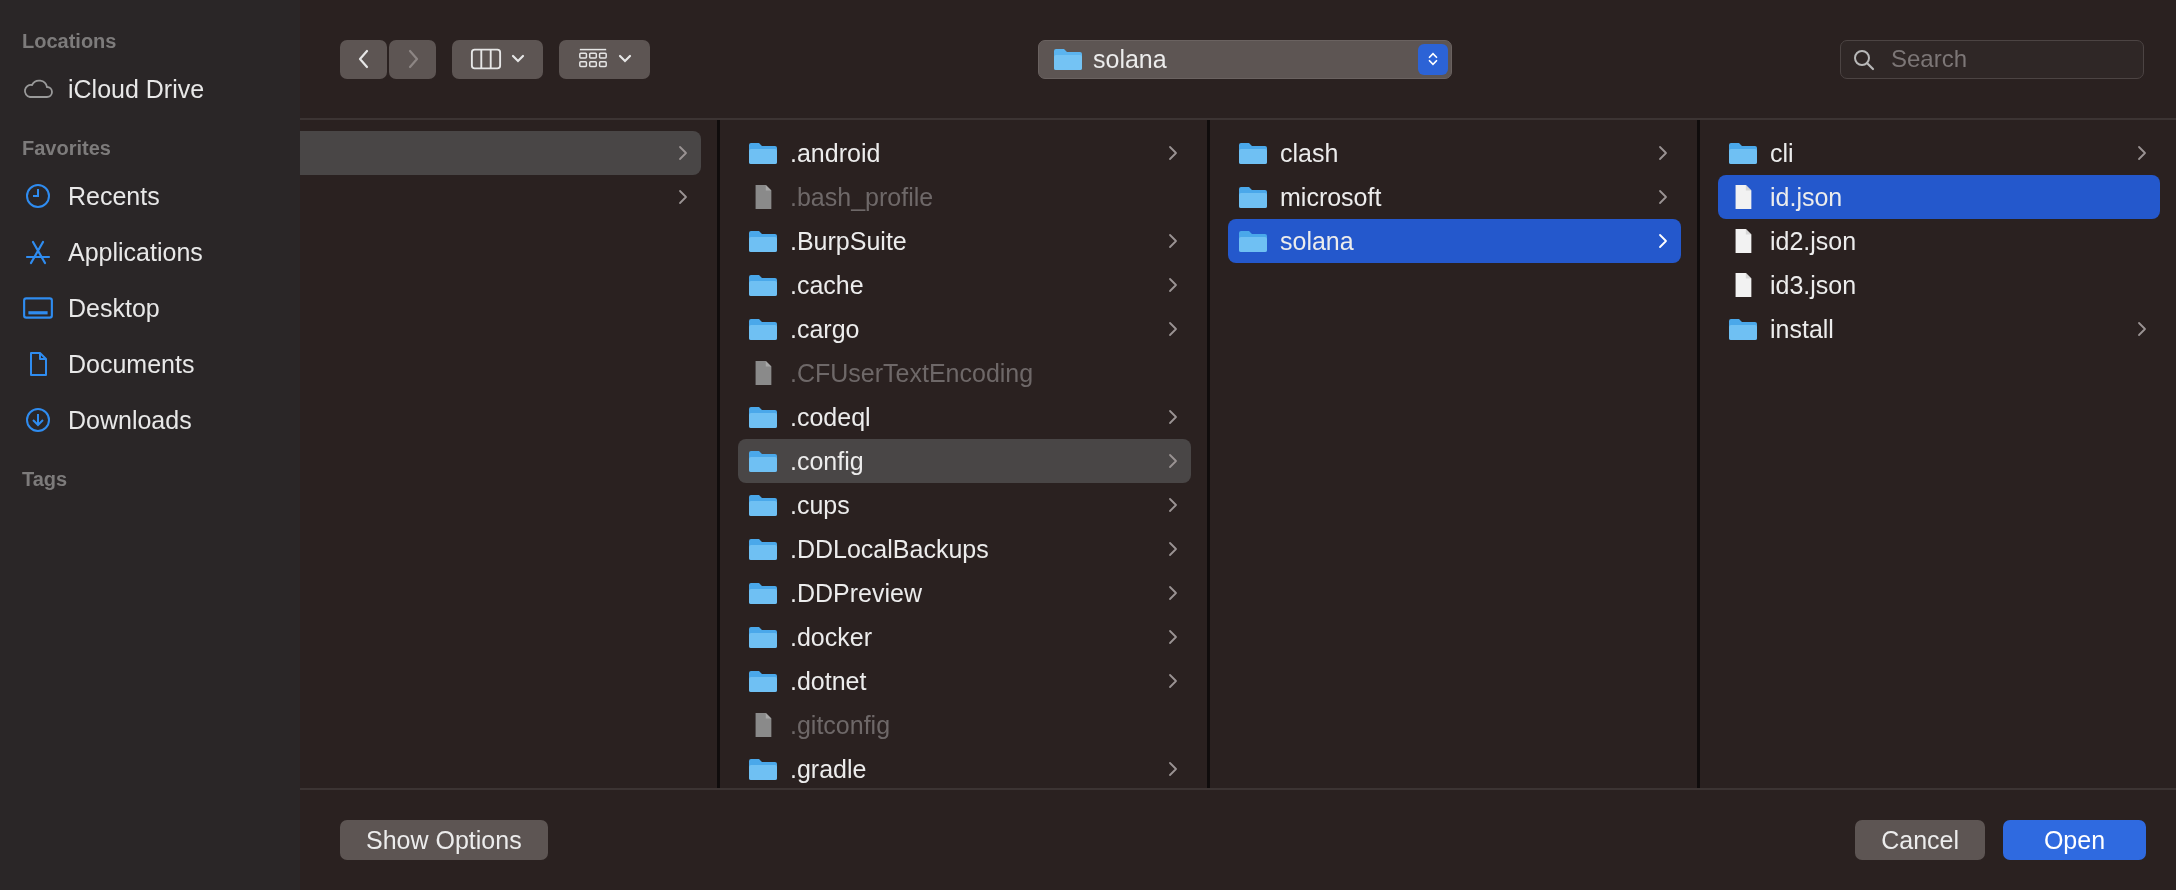 The image size is (2176, 890). Describe the element at coordinates (1454, 197) in the screenshot. I see `file-row: microsoft` at that location.